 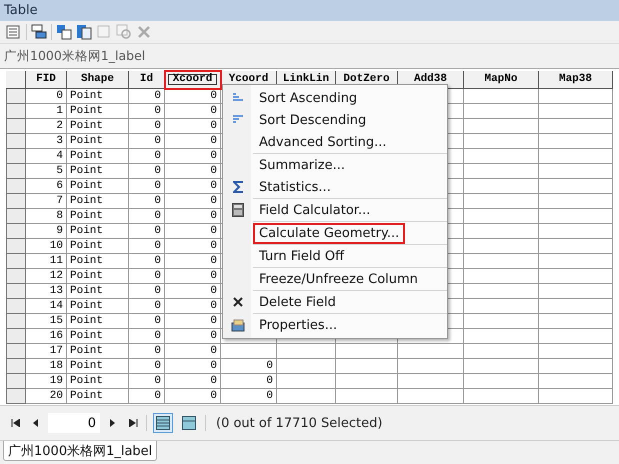 I want to click on zoom-to-selected-icon, so click(x=124, y=32).